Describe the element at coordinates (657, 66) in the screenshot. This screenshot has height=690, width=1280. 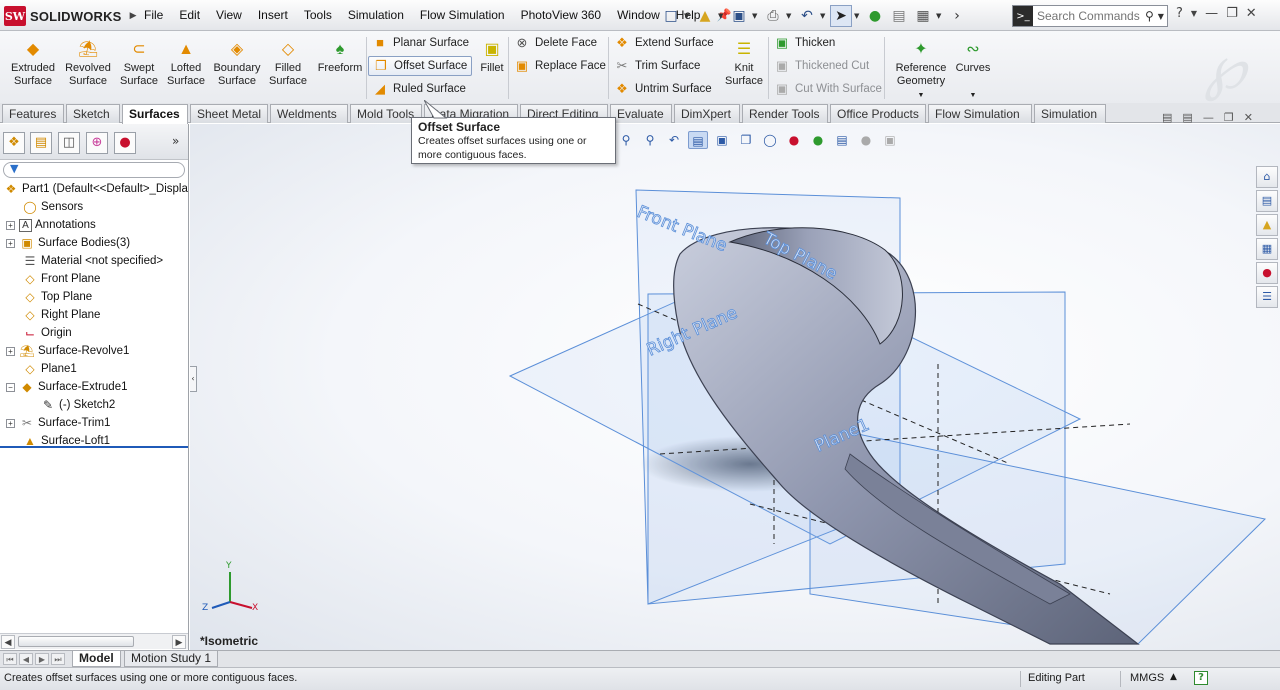
I see `trim-surface-button: ✂ Trim Surface` at that location.